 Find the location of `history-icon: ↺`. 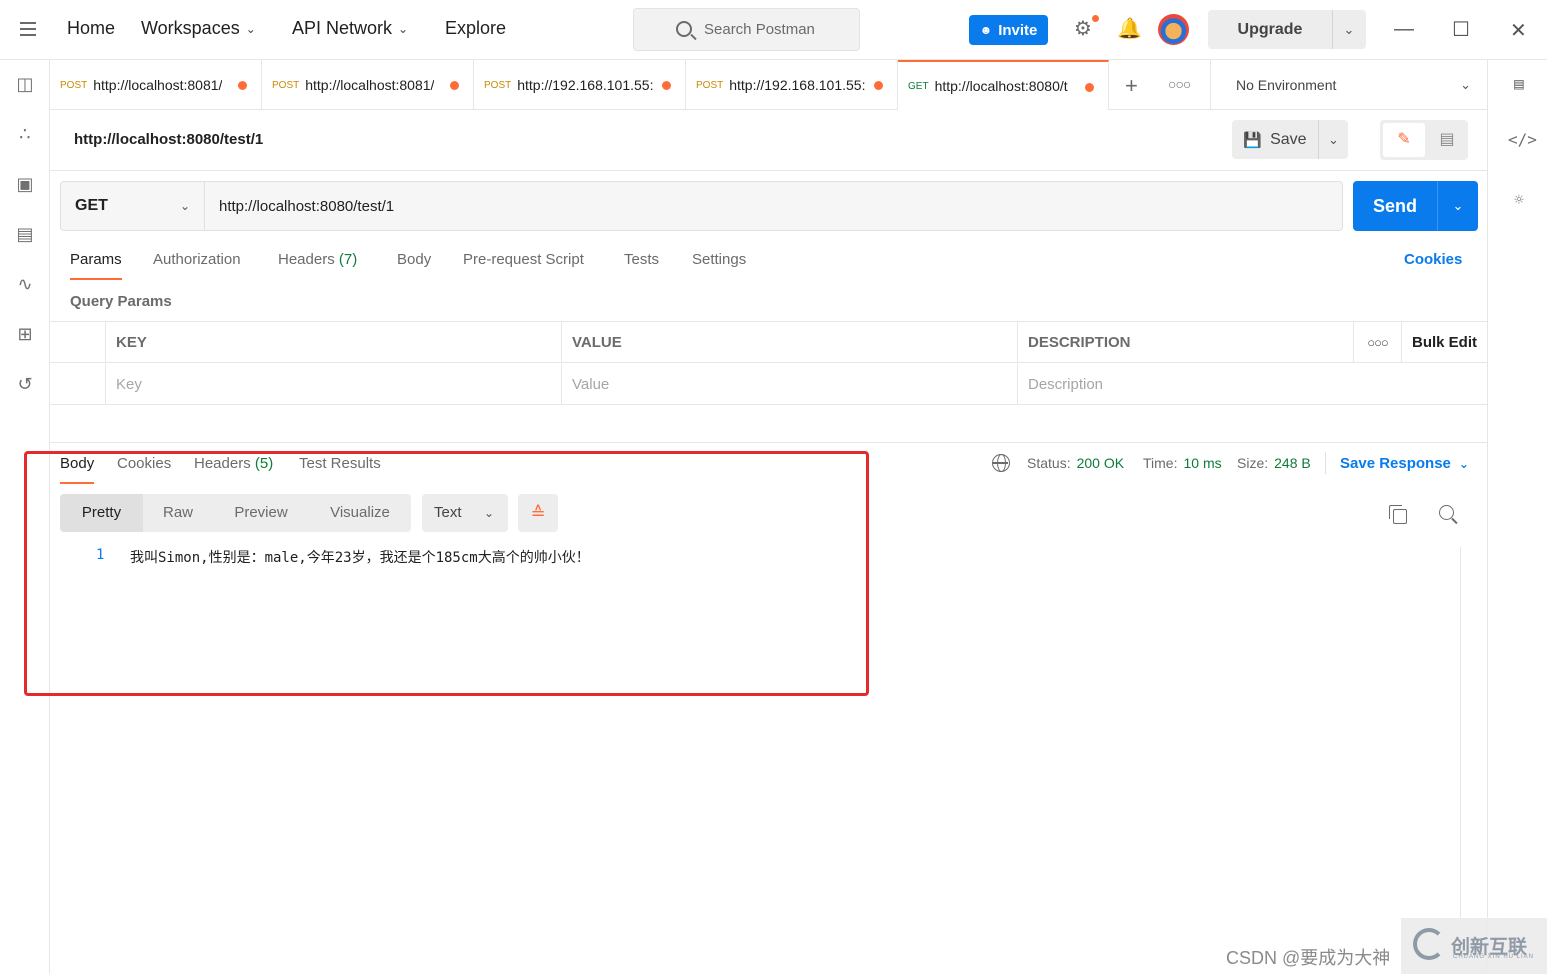

history-icon: ↺ is located at coordinates (25, 384).